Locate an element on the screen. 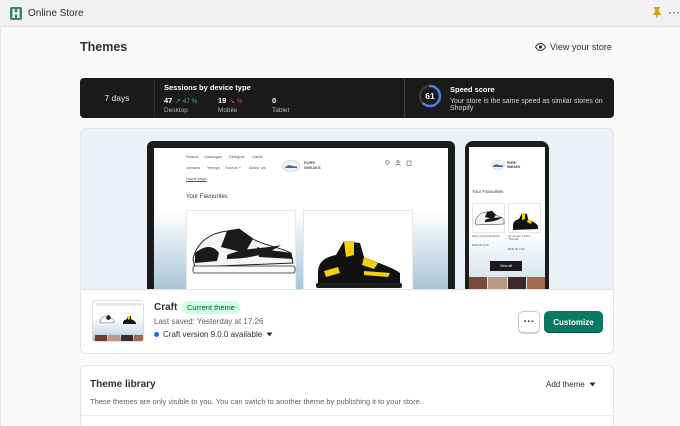 This screenshot has height=426, width=680. nav-link: About Us is located at coordinates (257, 167).